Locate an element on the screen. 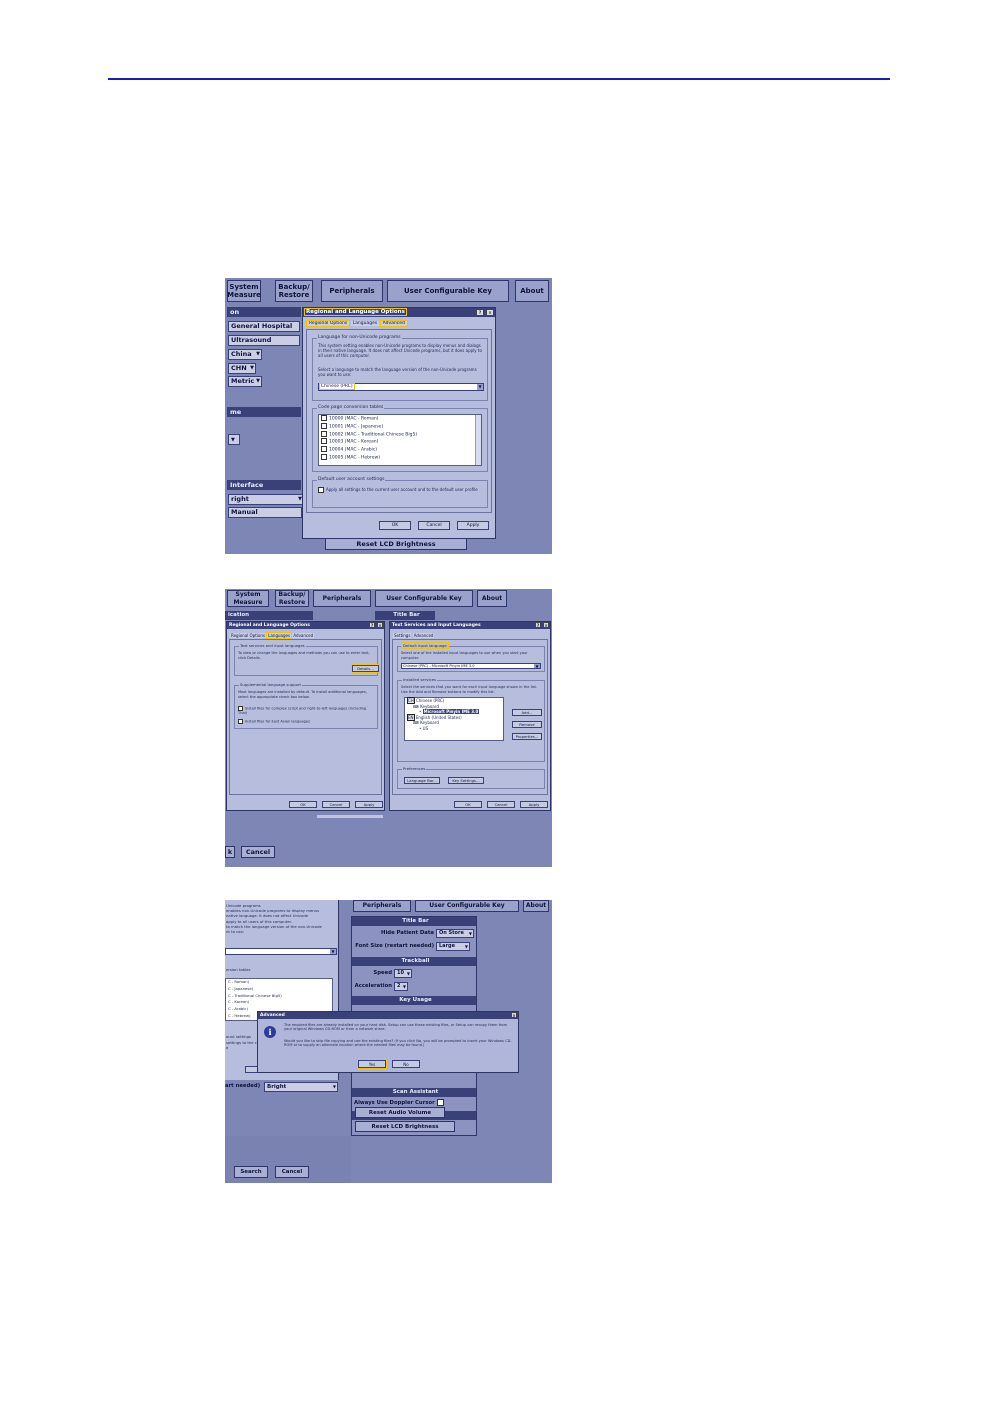  list-item: 10002 (MAC - Traditional Chinese Big5) is located at coordinates (400, 434).